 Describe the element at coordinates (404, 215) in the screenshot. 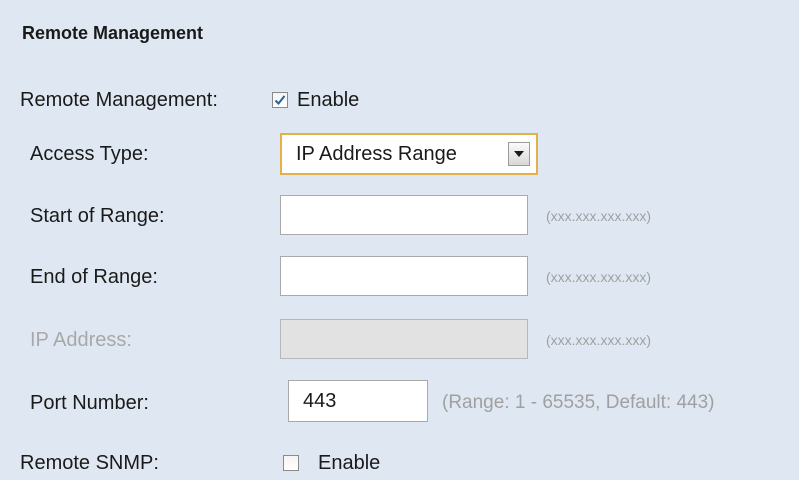

I see `start-of-range-input` at that location.